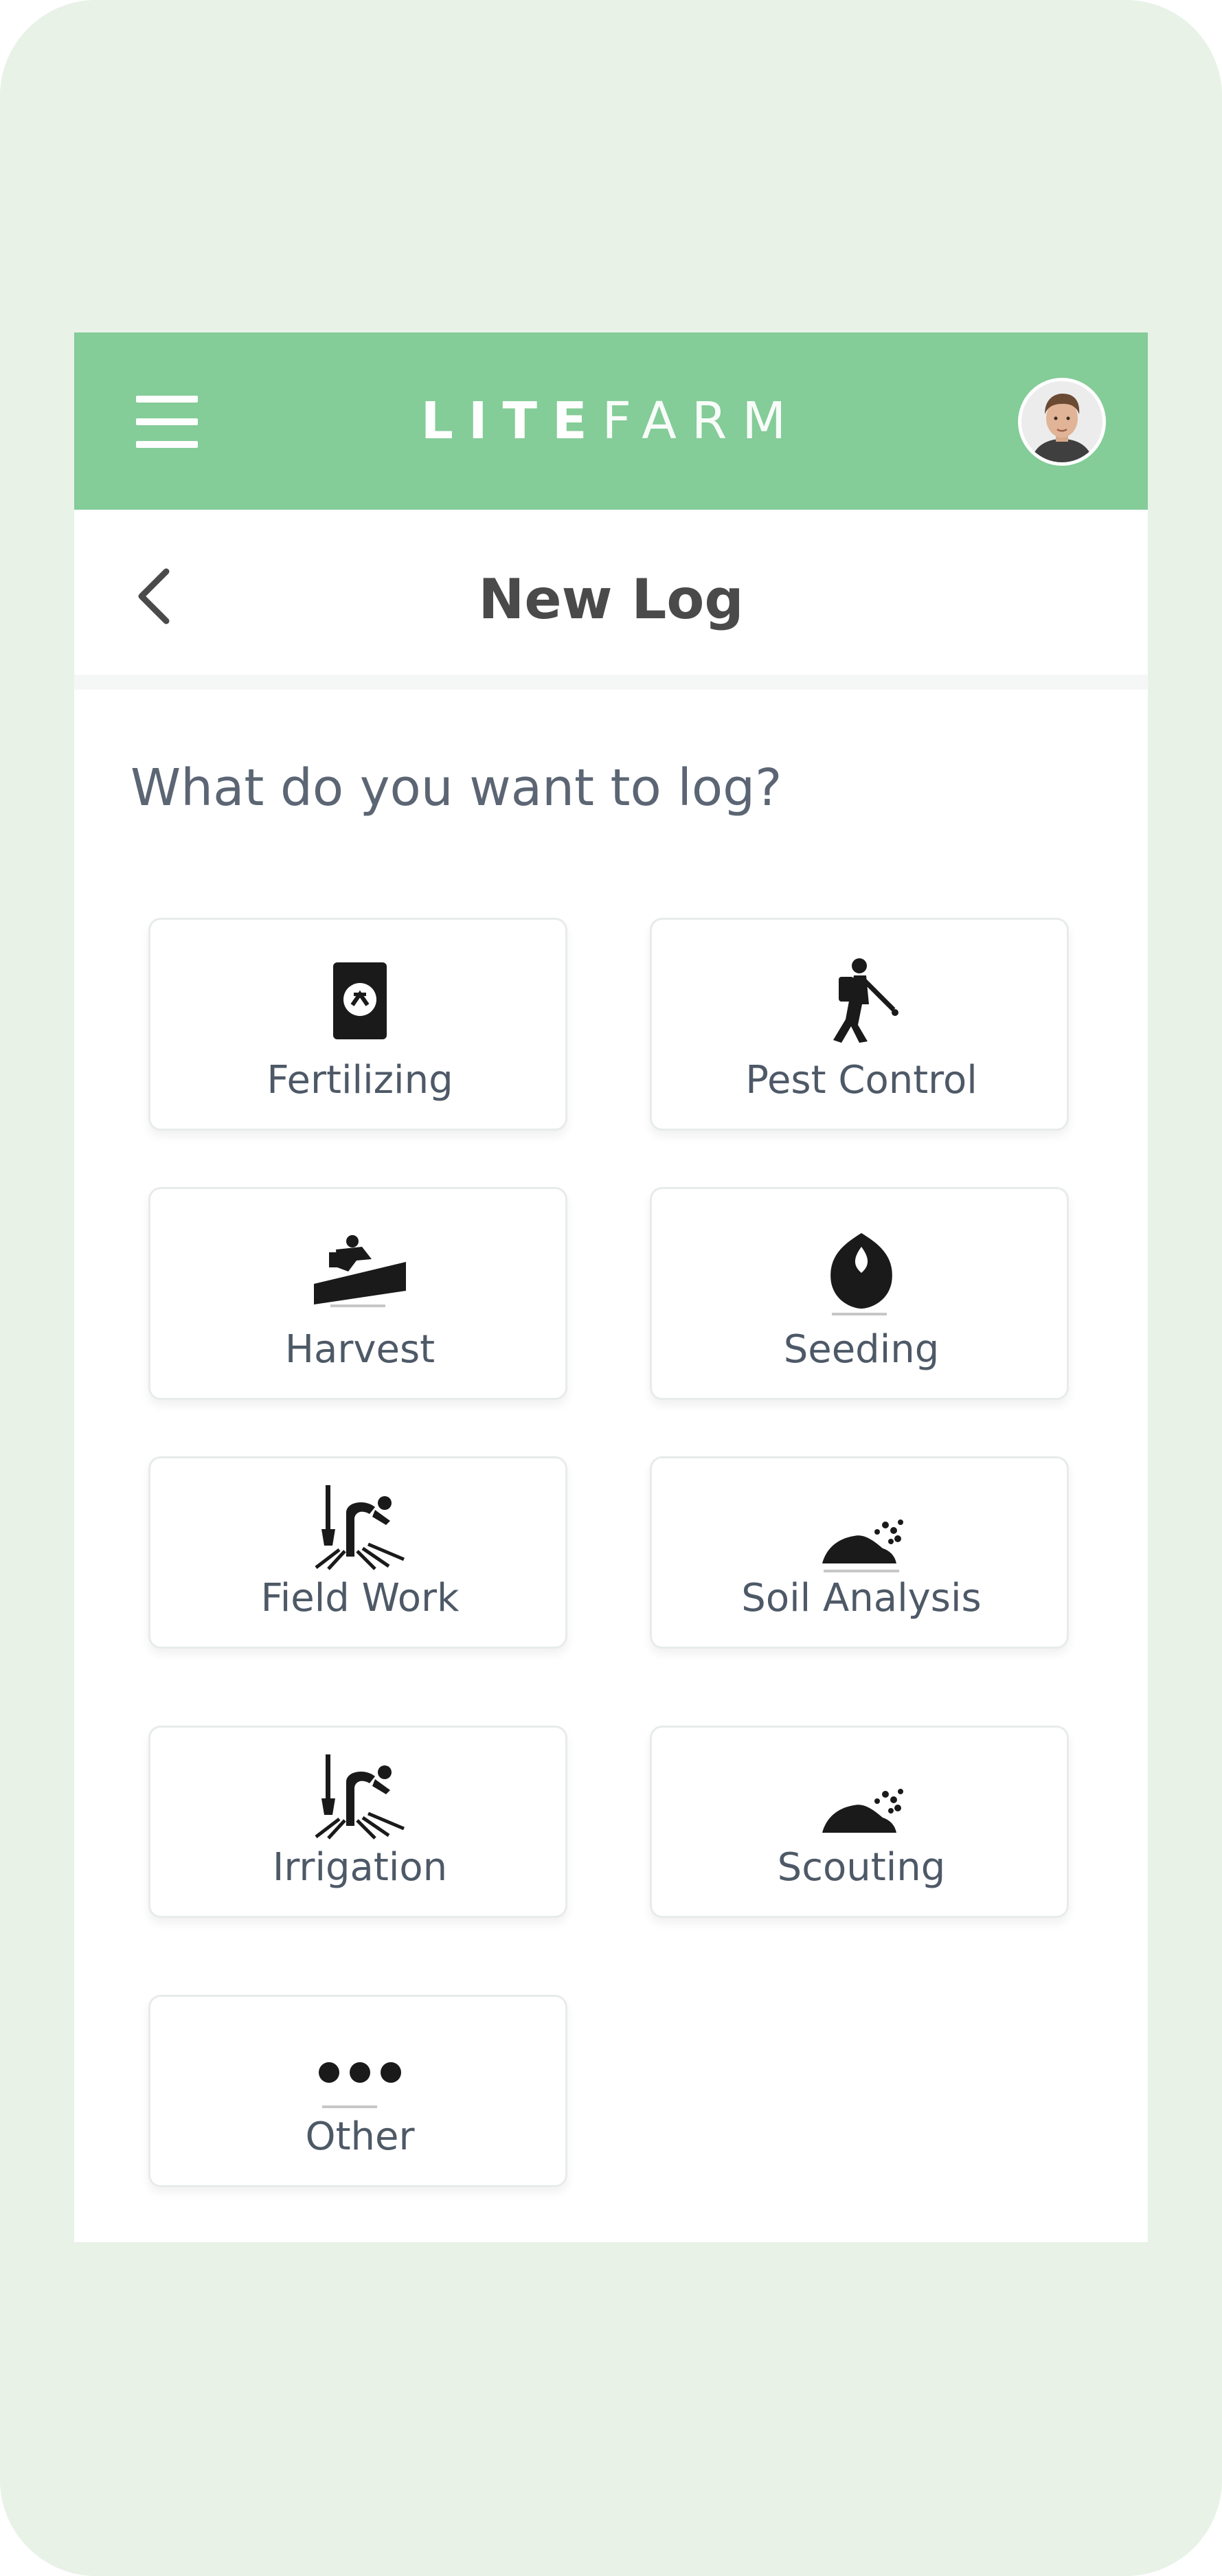  I want to click on tile-label: Pest Control, so click(861, 1080).